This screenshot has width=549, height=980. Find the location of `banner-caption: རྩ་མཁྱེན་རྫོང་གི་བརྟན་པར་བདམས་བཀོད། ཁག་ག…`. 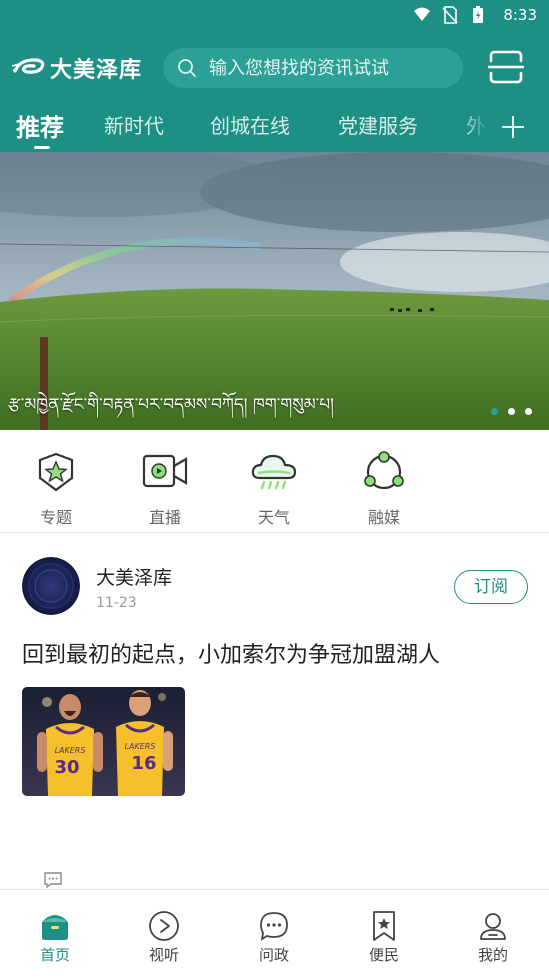

banner-caption: རྩ་མཁྱེན་རྫོང་གི་བརྟན་པར་བདམས་བཀོད། ཁག་ག… is located at coordinates (171, 405).